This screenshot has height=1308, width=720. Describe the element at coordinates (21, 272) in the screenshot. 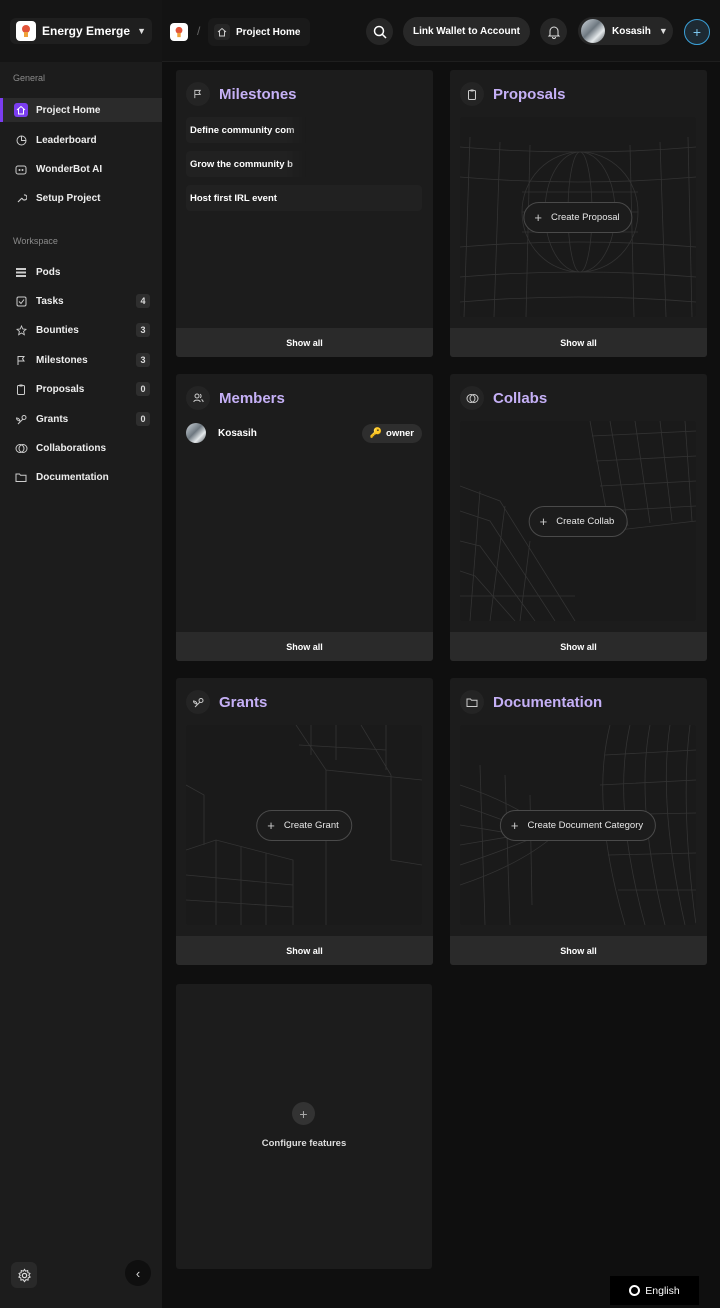

I see `stack-icon` at that location.